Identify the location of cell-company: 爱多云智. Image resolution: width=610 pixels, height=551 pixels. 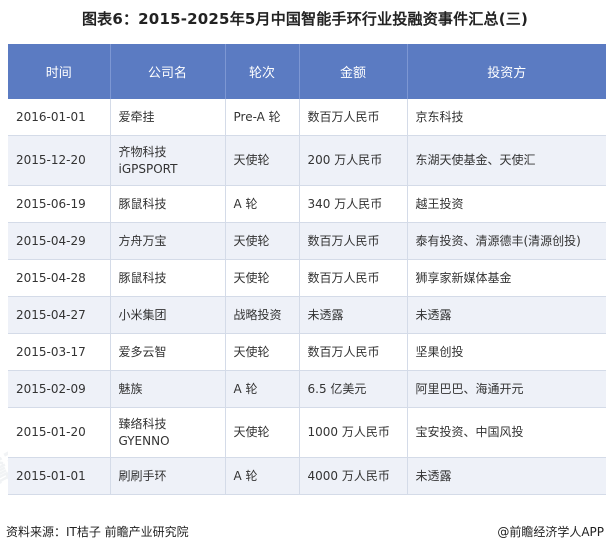
(168, 352).